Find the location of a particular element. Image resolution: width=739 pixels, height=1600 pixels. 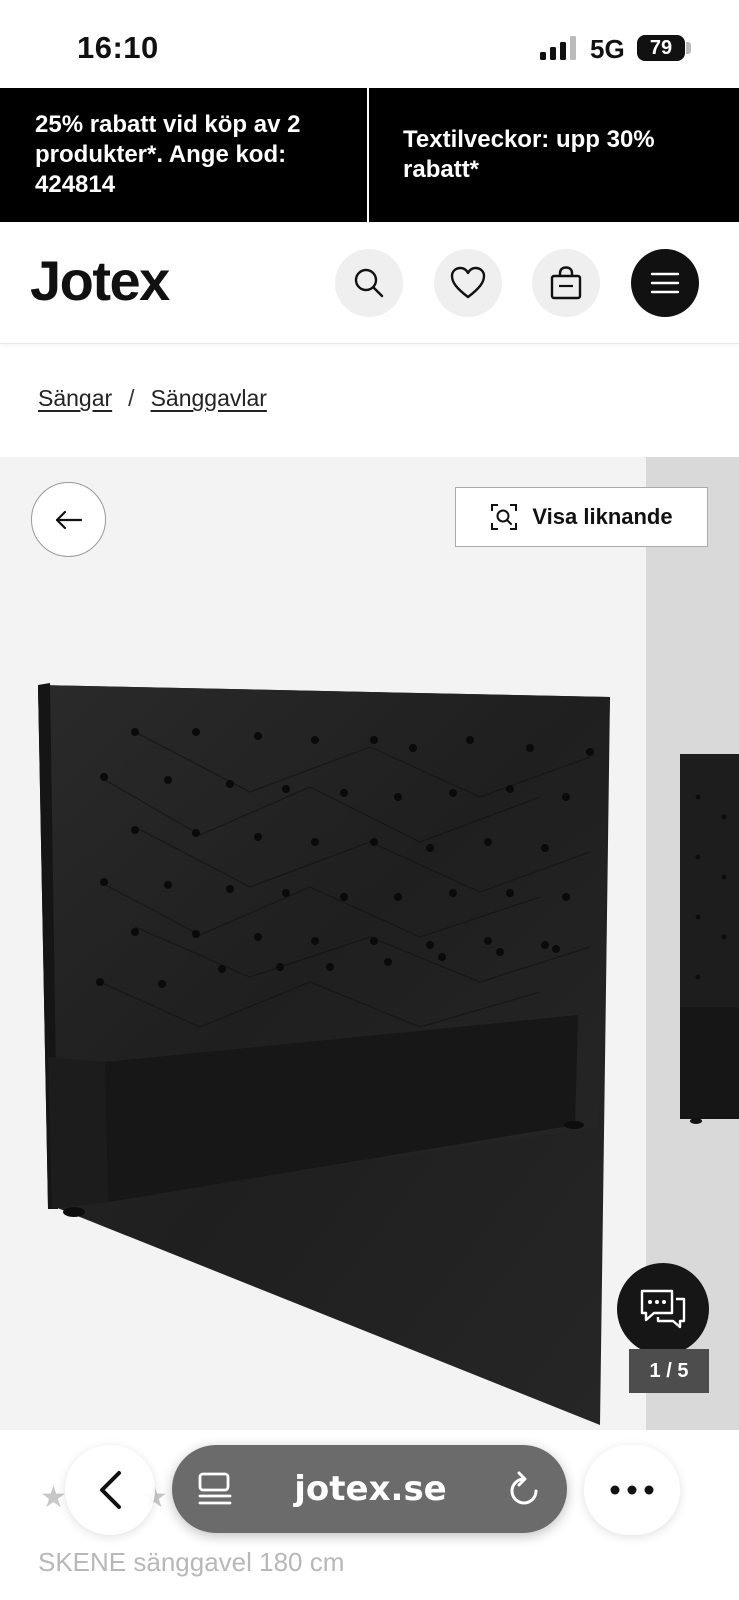

wishlist-button is located at coordinates (468, 283).